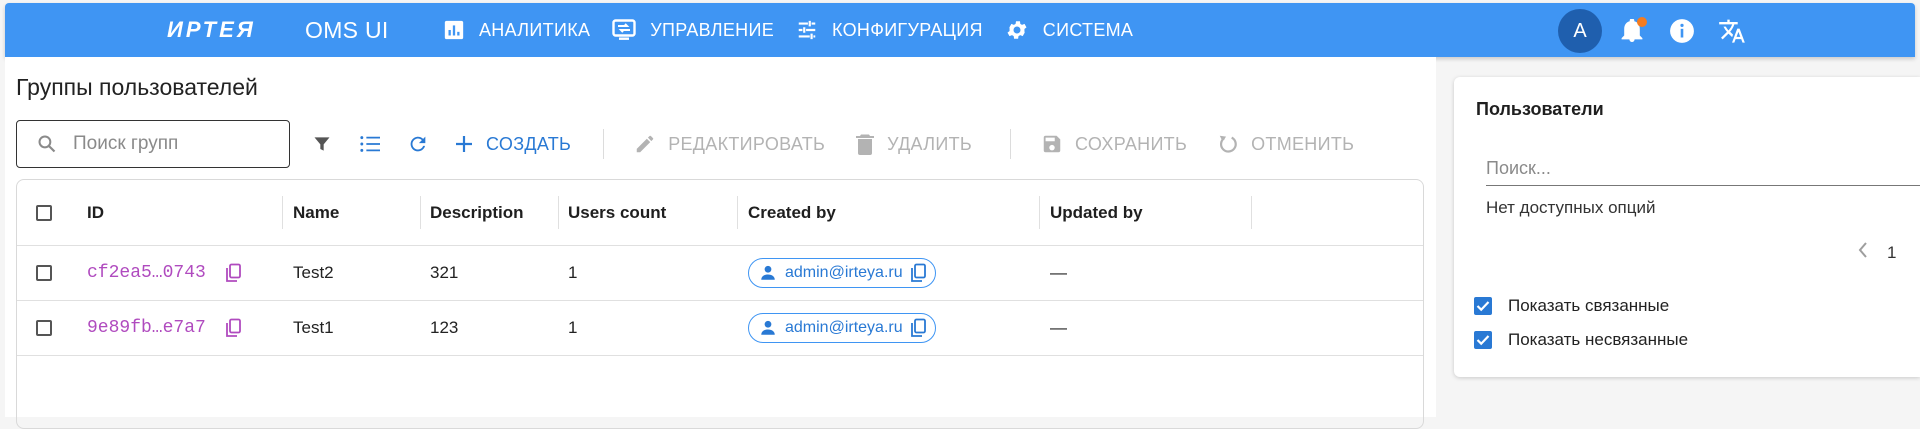  Describe the element at coordinates (1540, 109) in the screenshot. I see `users-panel-title: Пользователи` at that location.